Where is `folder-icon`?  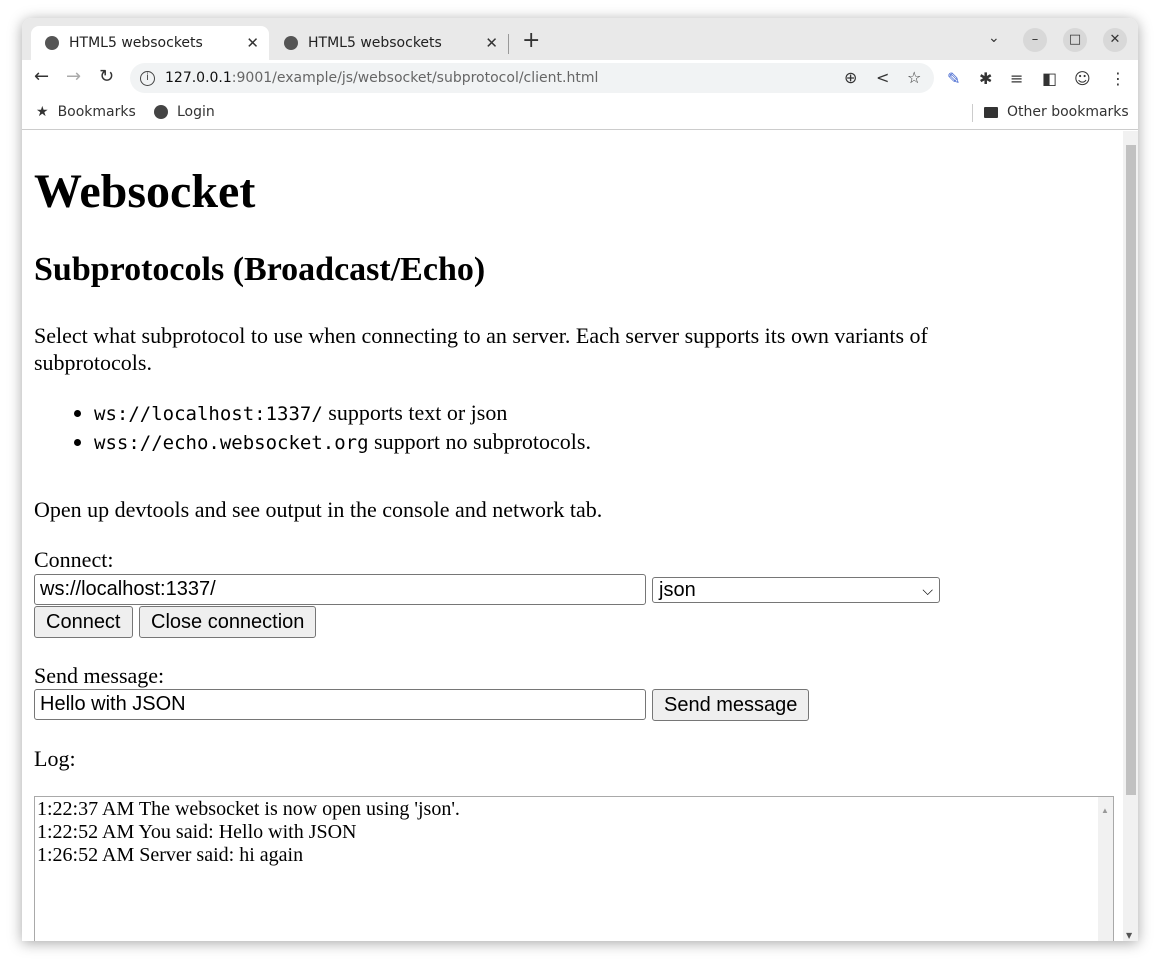 folder-icon is located at coordinates (991, 112).